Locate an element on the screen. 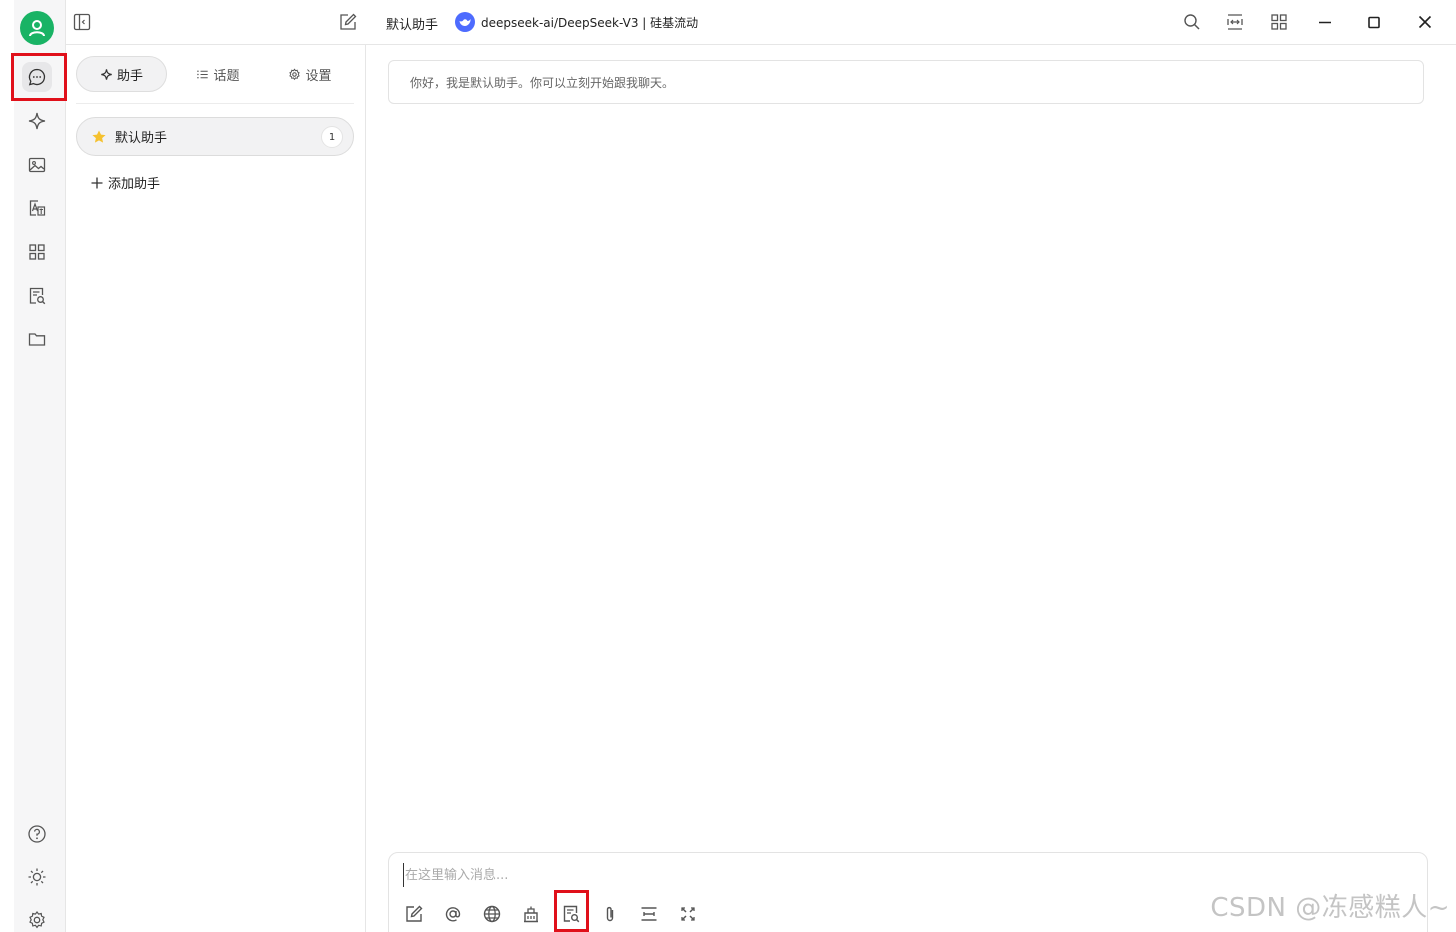  gear-icon is located at coordinates (295, 73).